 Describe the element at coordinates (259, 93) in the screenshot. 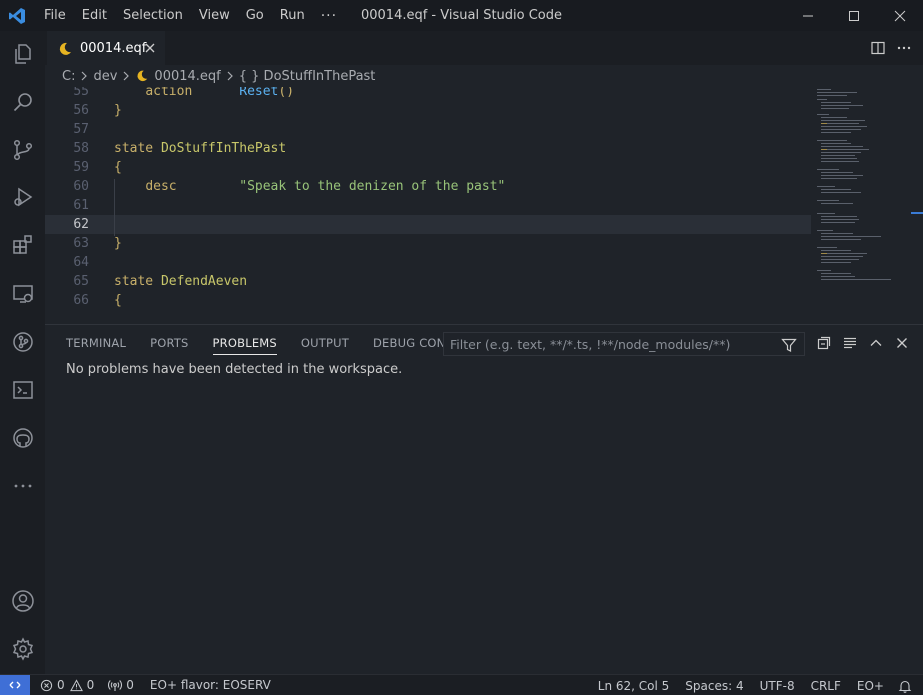

I see `code-token: Reset` at that location.